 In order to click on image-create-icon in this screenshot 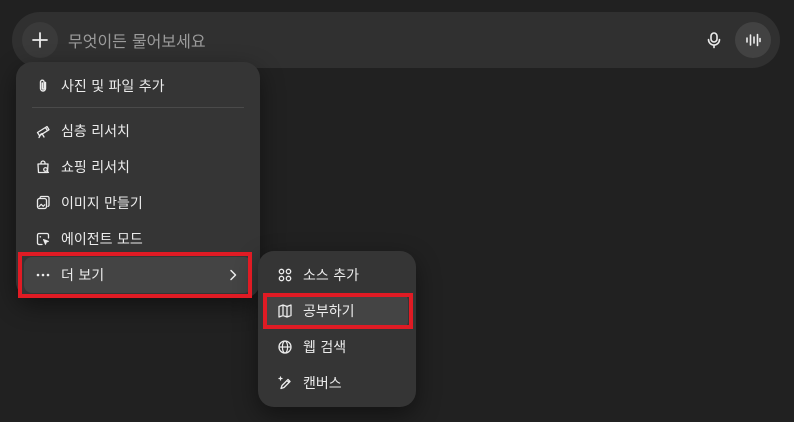, I will do `click(43, 203)`.